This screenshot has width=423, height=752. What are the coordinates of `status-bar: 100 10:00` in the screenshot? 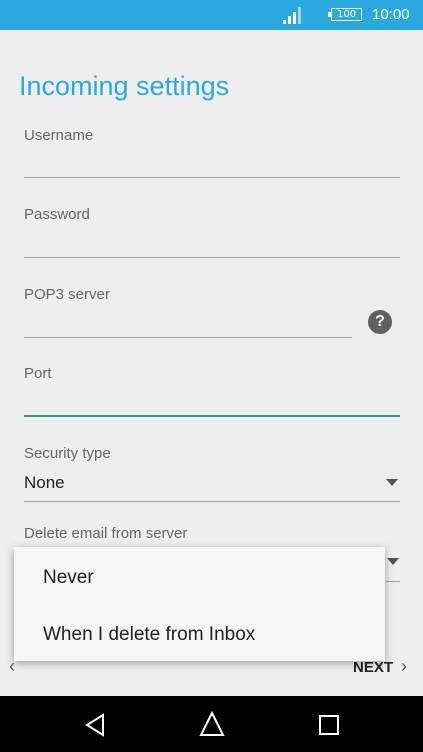 It's located at (211, 15).